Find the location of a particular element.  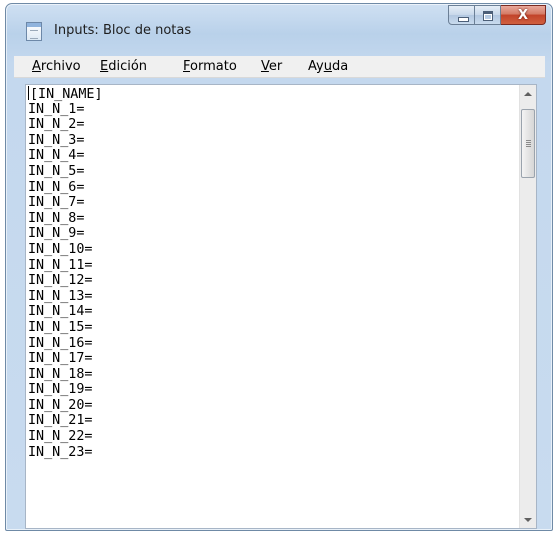

notepad-icon is located at coordinates (34, 31).